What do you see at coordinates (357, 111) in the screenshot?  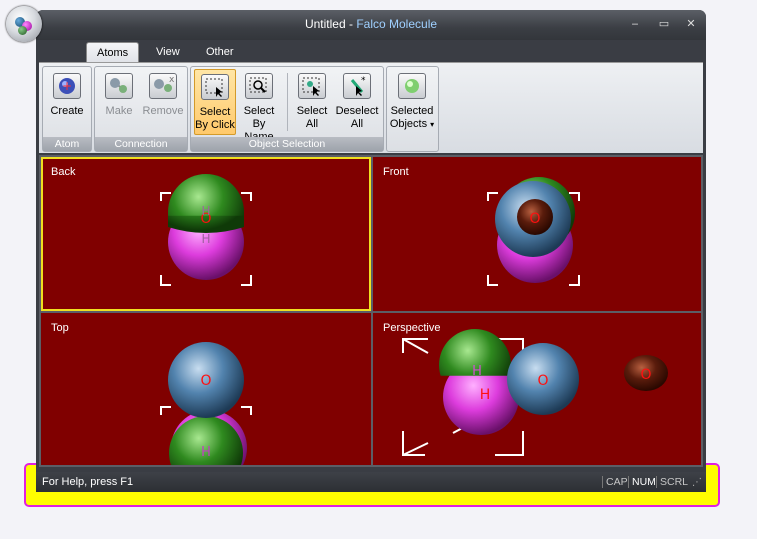 I see `deselect-all-line1: Deselect` at bounding box center [357, 111].